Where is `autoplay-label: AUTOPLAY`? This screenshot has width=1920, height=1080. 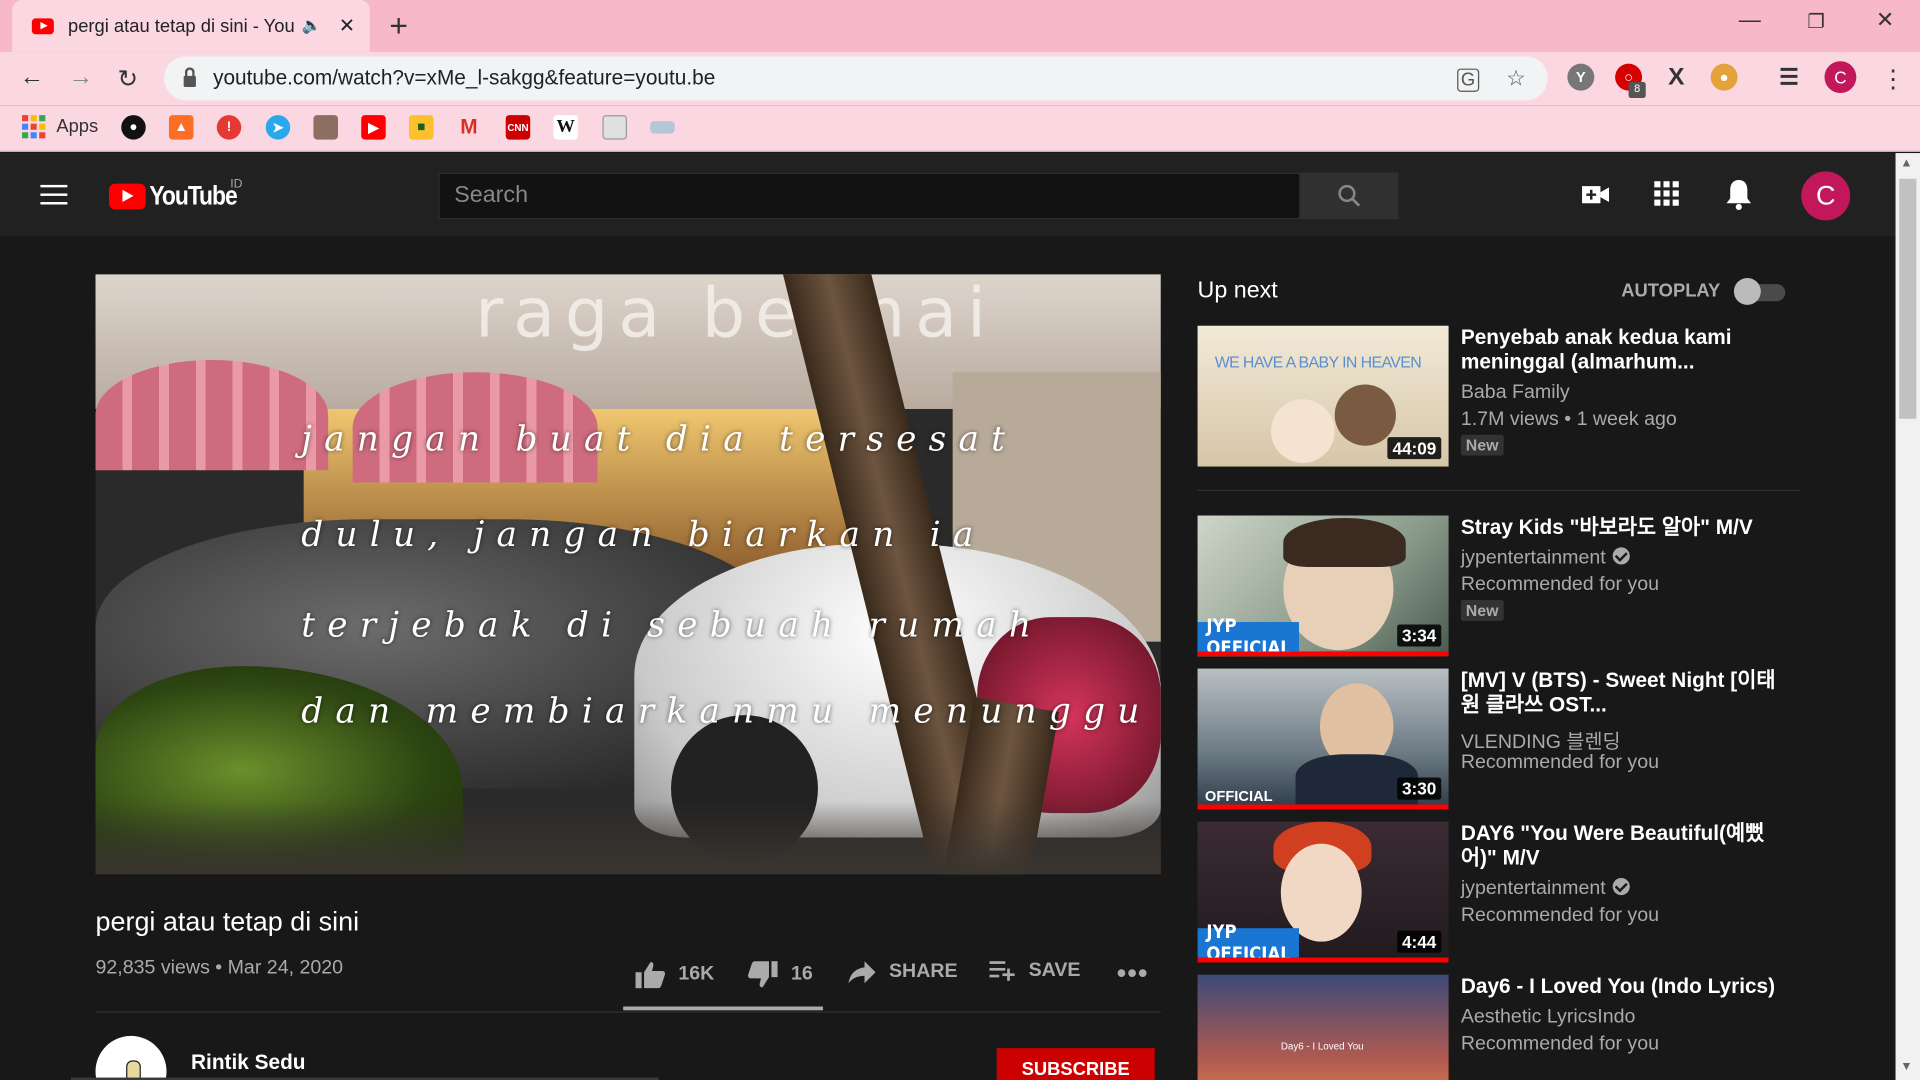
autoplay-label: AUTOPLAY is located at coordinates (1671, 291).